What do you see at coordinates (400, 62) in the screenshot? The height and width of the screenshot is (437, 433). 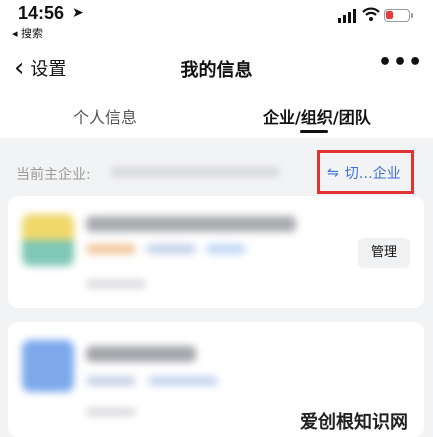 I see `more-options-icon: •••` at bounding box center [400, 62].